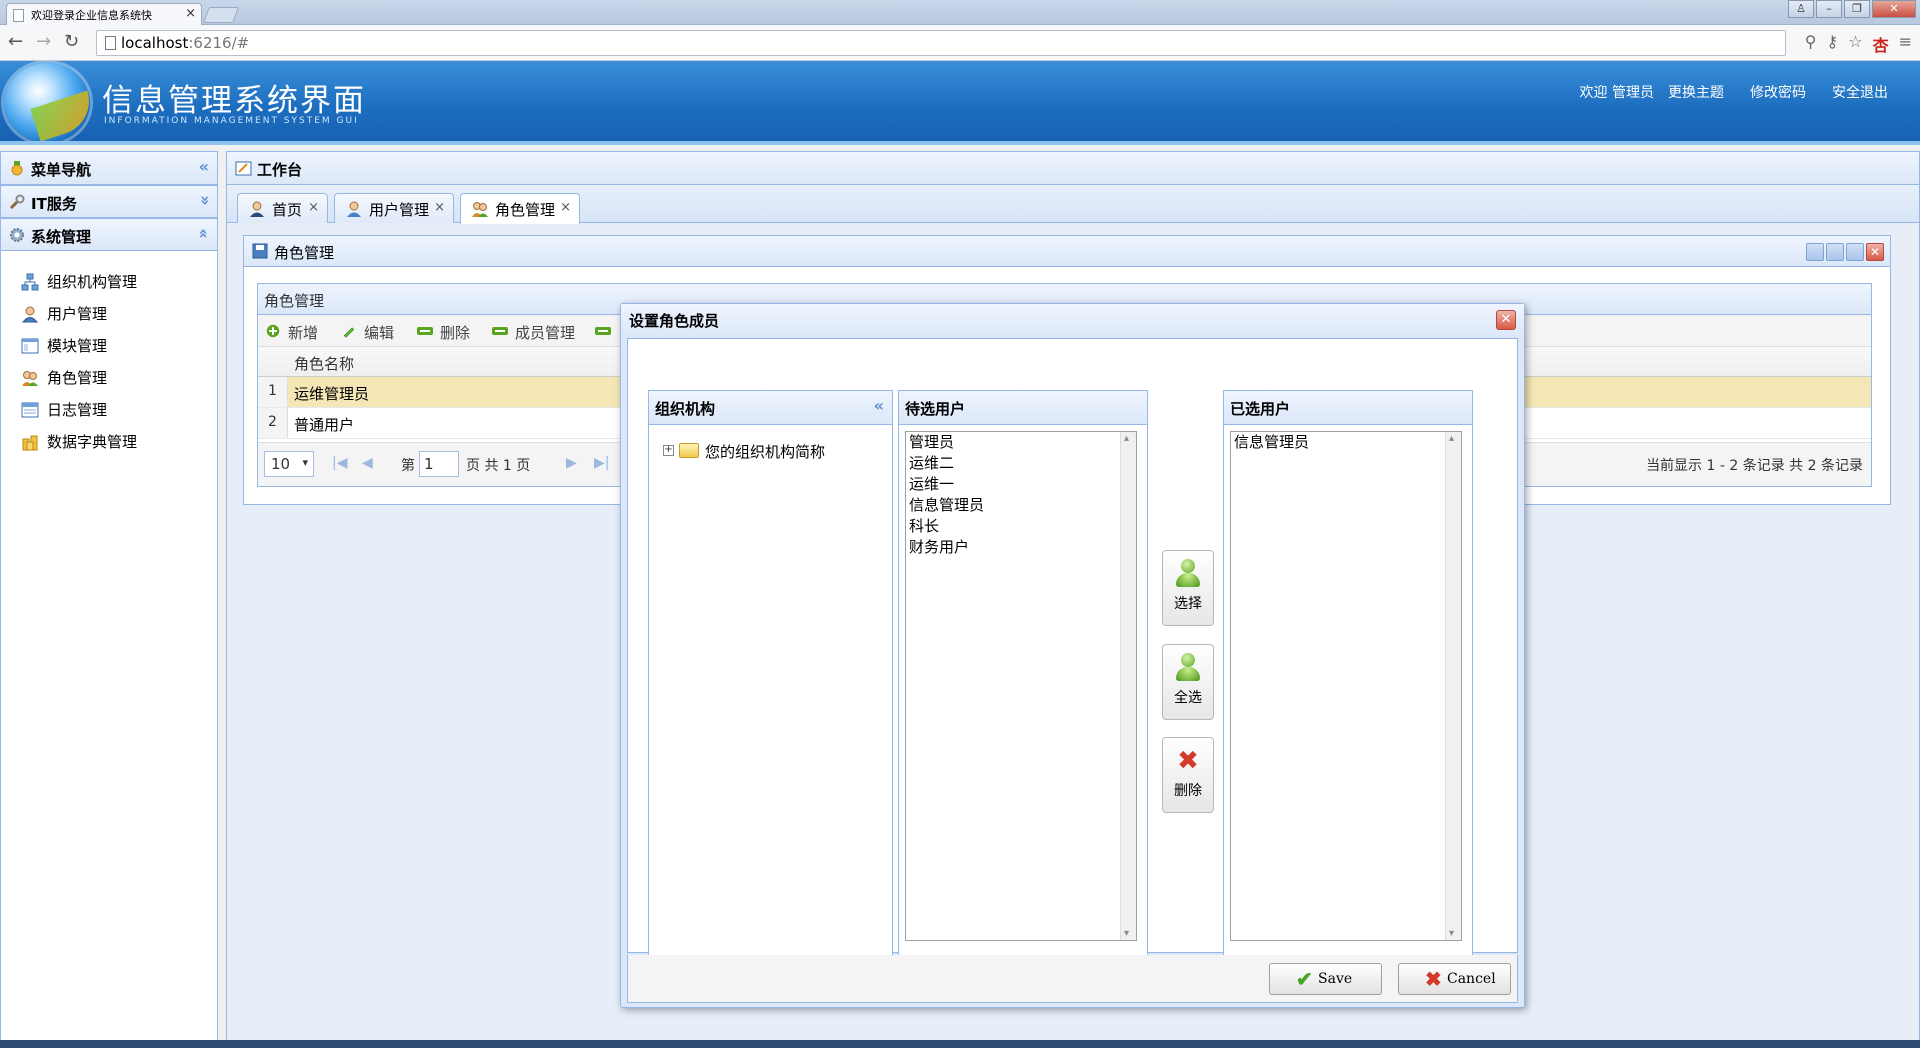 This screenshot has width=1920, height=1048. Describe the element at coordinates (1905, 44) in the screenshot. I see `menu-icon: ≡` at that location.